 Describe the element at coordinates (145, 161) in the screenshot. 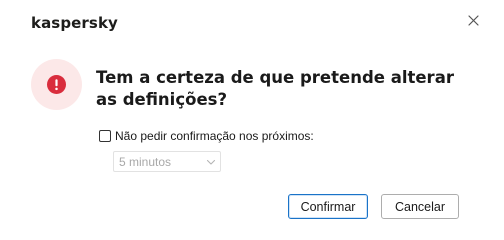

I see `duration-select-value: 5 minutos` at that location.